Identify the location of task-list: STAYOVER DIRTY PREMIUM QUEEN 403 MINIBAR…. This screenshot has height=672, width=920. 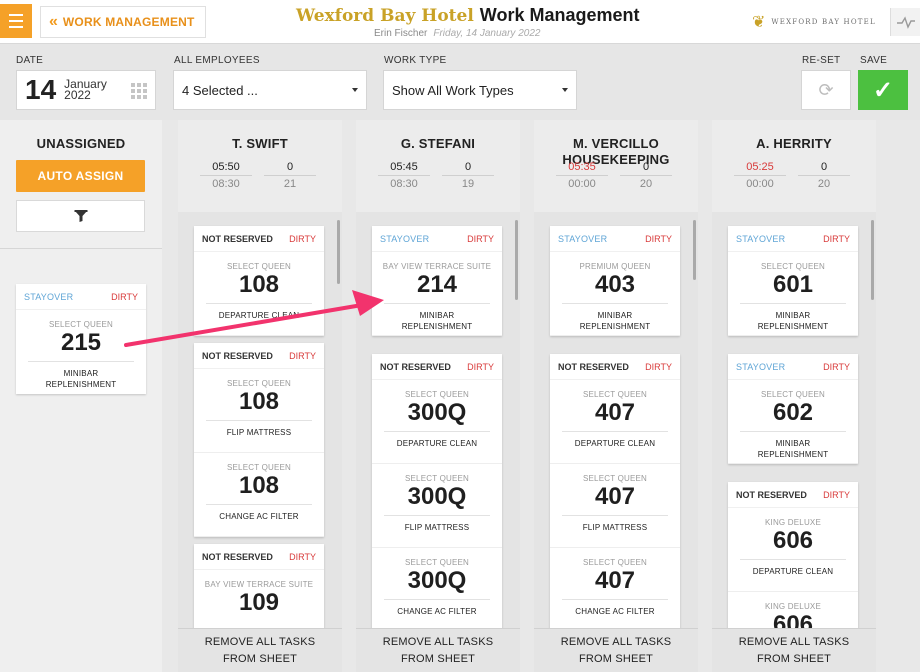
(616, 420).